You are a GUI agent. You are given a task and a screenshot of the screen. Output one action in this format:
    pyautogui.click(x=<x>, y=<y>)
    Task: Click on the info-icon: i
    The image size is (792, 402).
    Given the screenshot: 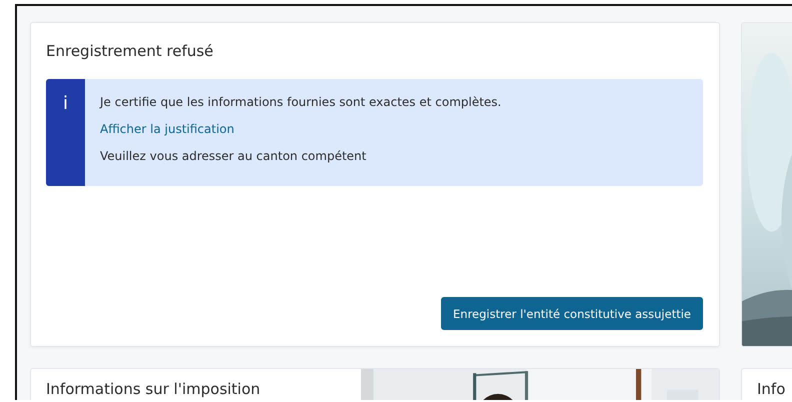 What is the action you would take?
    pyautogui.click(x=65, y=103)
    